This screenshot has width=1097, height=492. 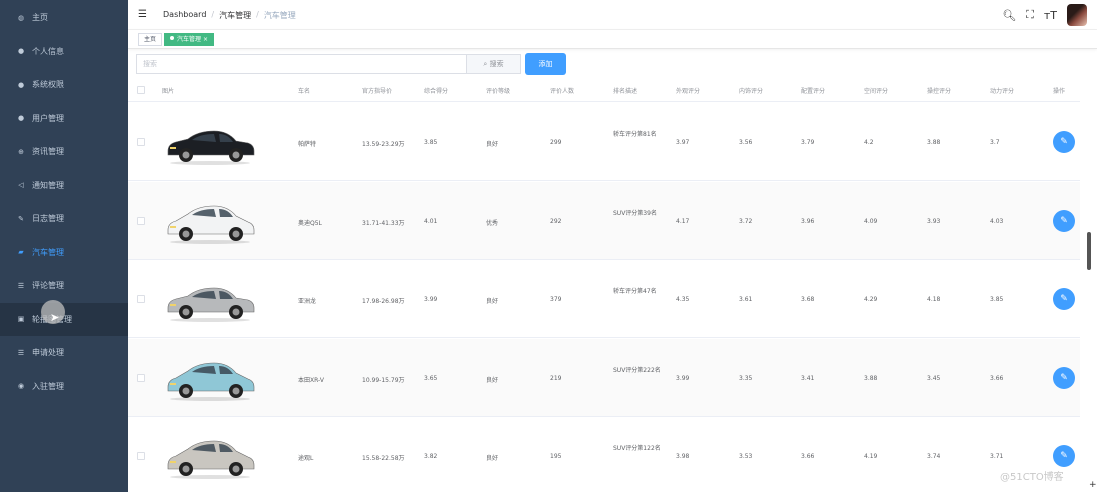 What do you see at coordinates (556, 378) in the screenshot?
I see `cell-count: 219` at bounding box center [556, 378].